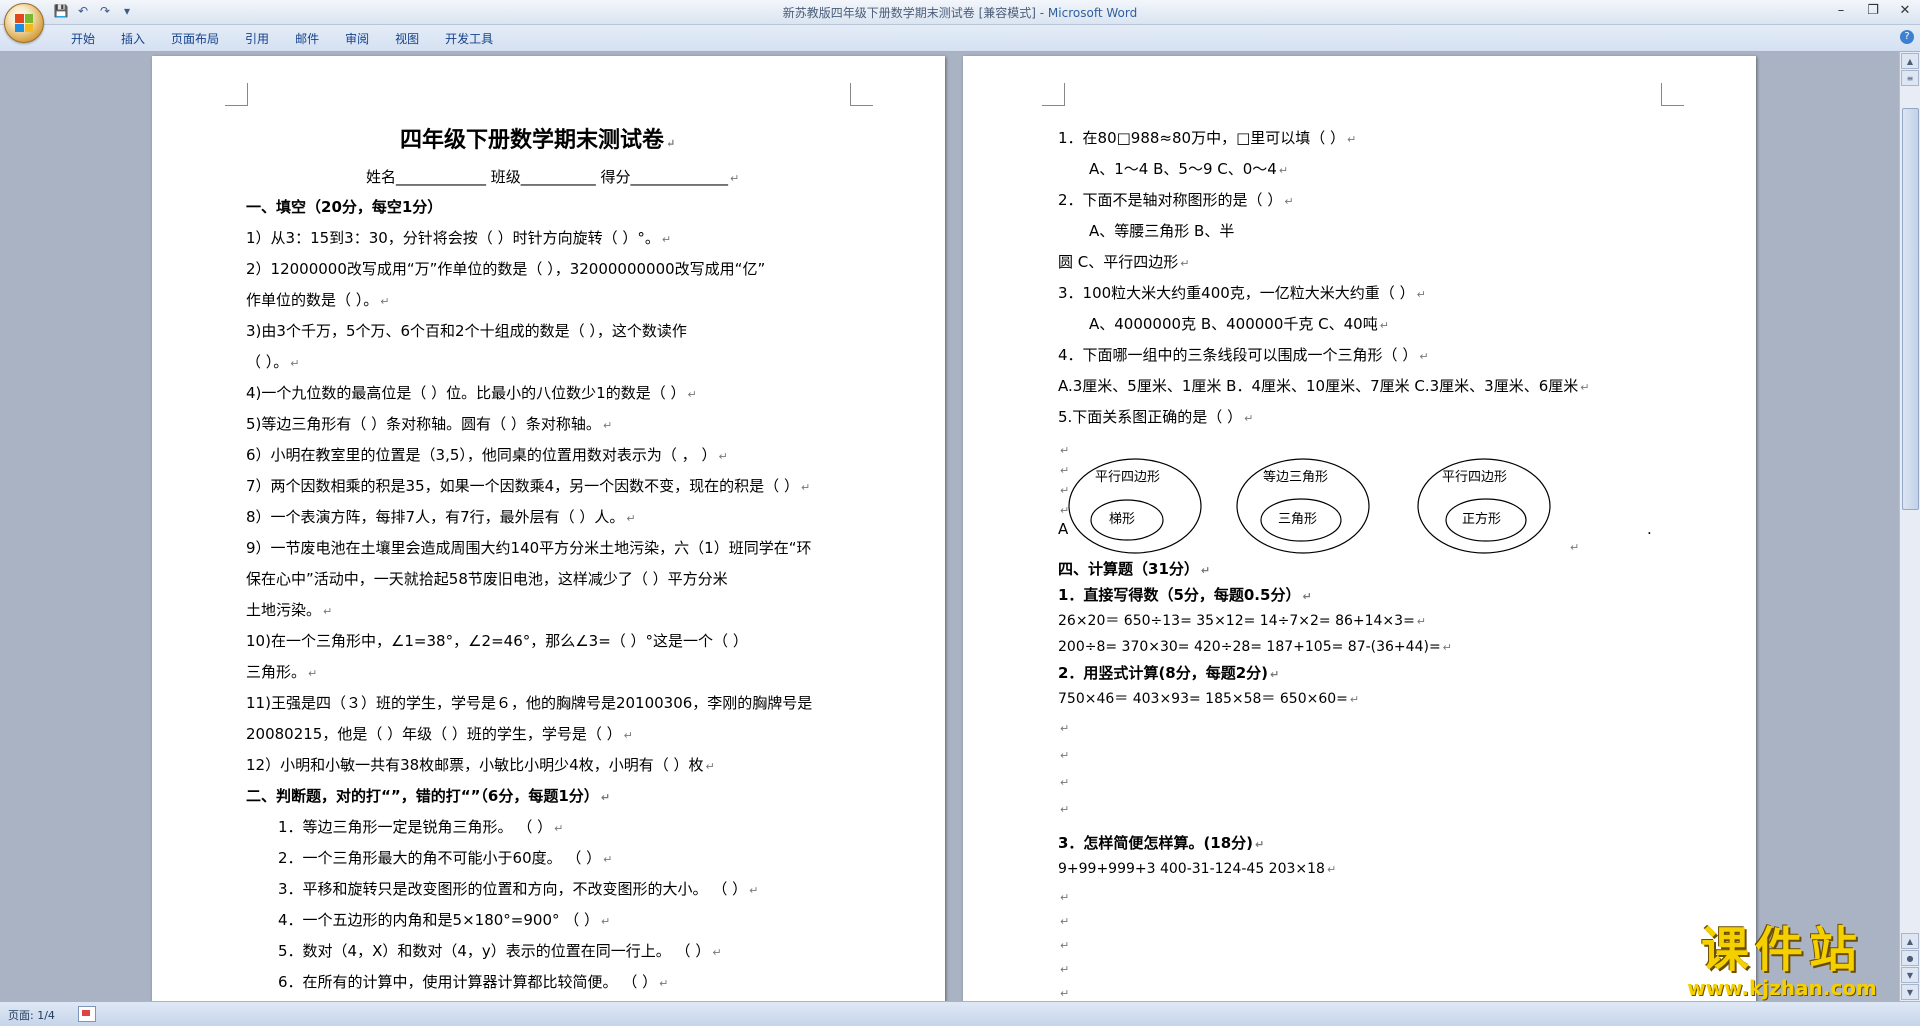  What do you see at coordinates (1239, 324) in the screenshot?
I see `option-line: A、4000000克 B、400000千克 C、40吨 ↵` at bounding box center [1239, 324].